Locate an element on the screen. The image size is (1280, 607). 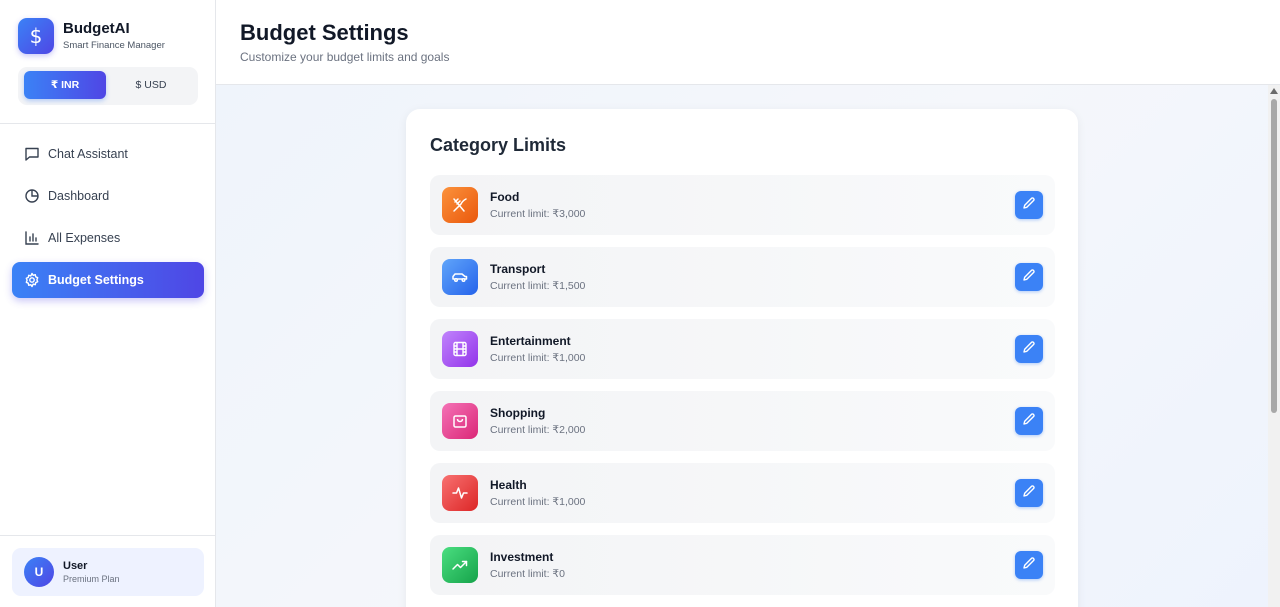
heartbeat-icon is located at coordinates (460, 493).